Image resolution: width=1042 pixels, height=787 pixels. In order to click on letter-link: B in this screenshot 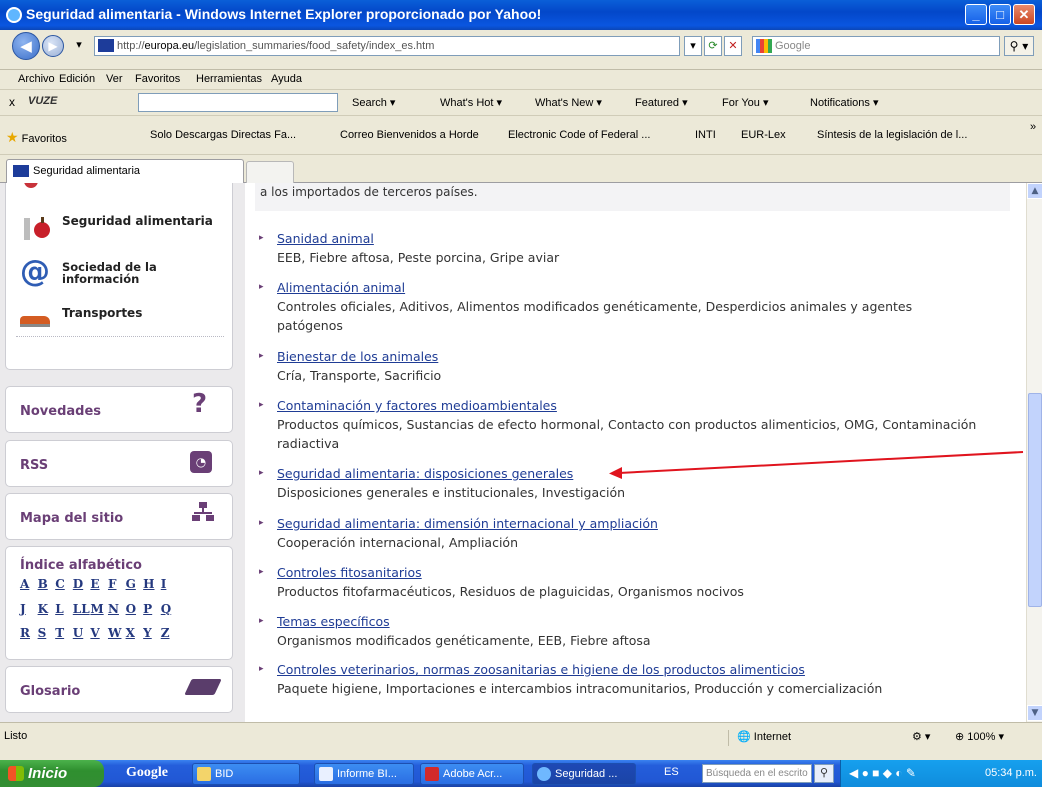, I will do `click(47, 584)`.